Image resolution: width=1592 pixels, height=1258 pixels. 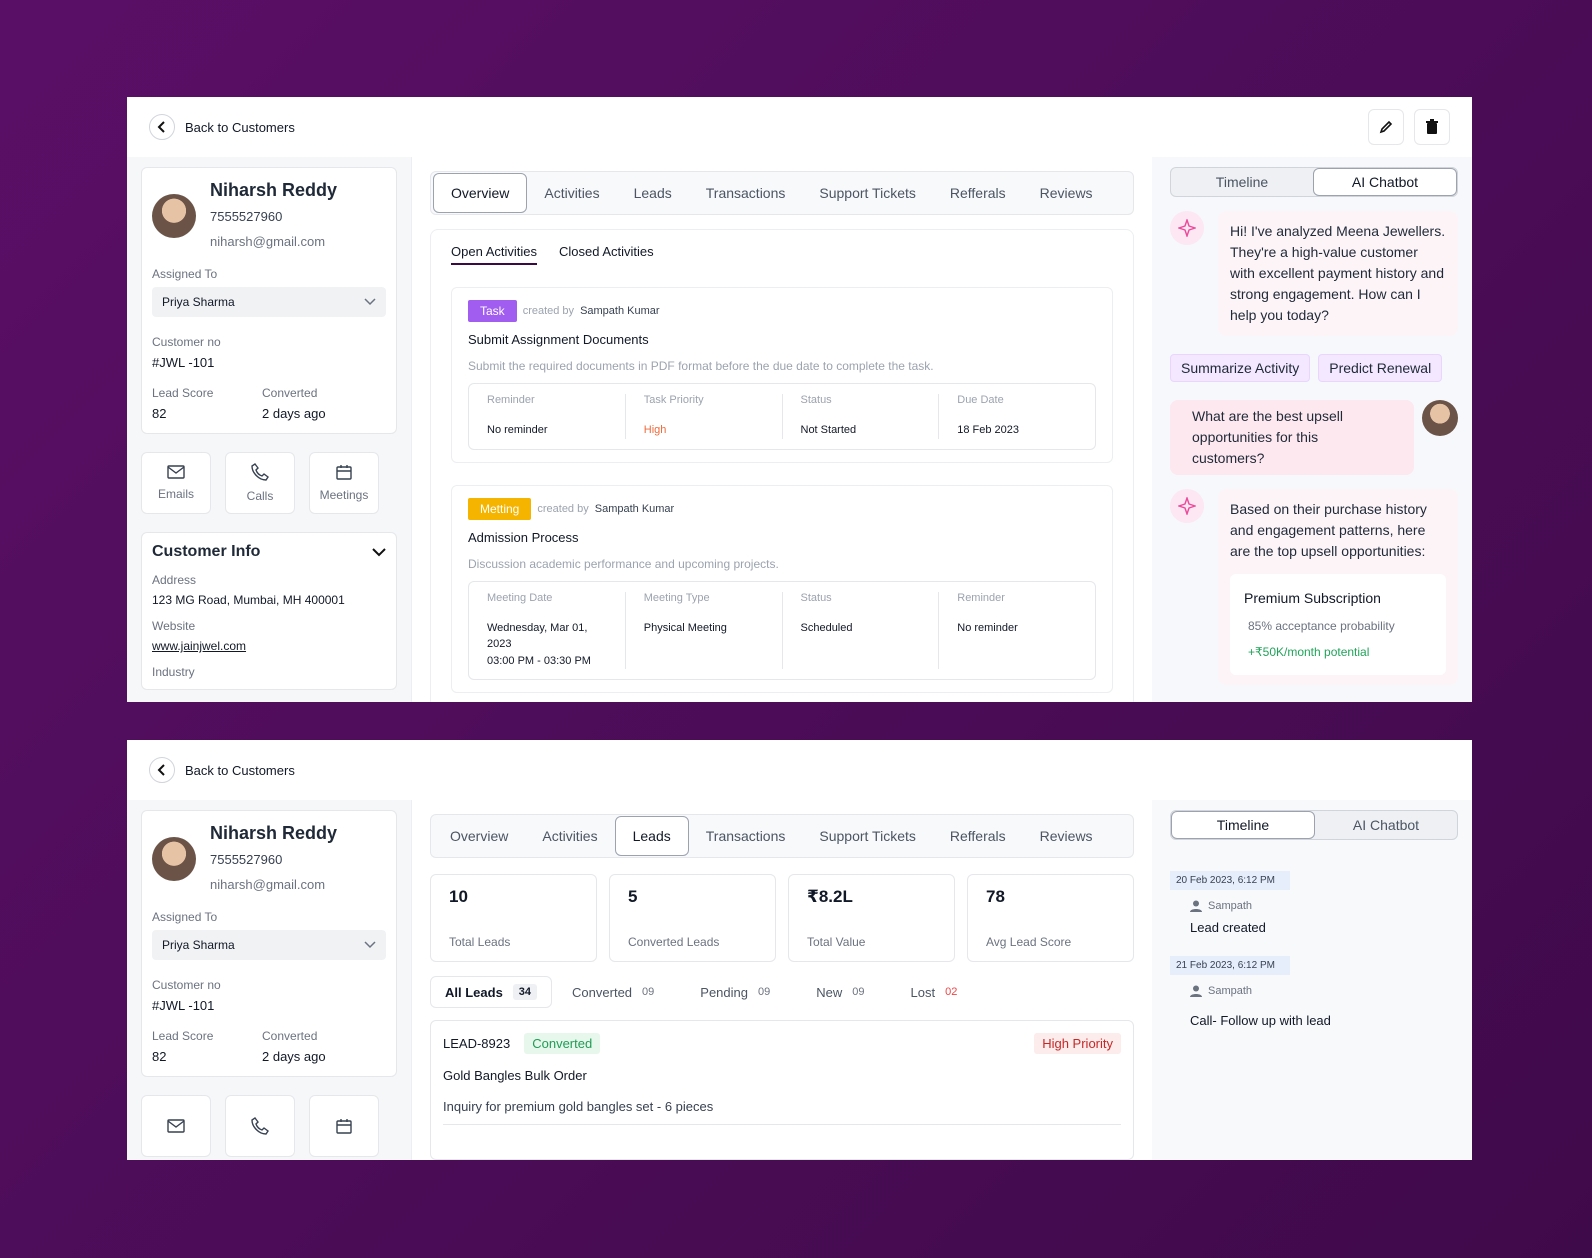 I want to click on reminder-label: Reminder, so click(x=511, y=400).